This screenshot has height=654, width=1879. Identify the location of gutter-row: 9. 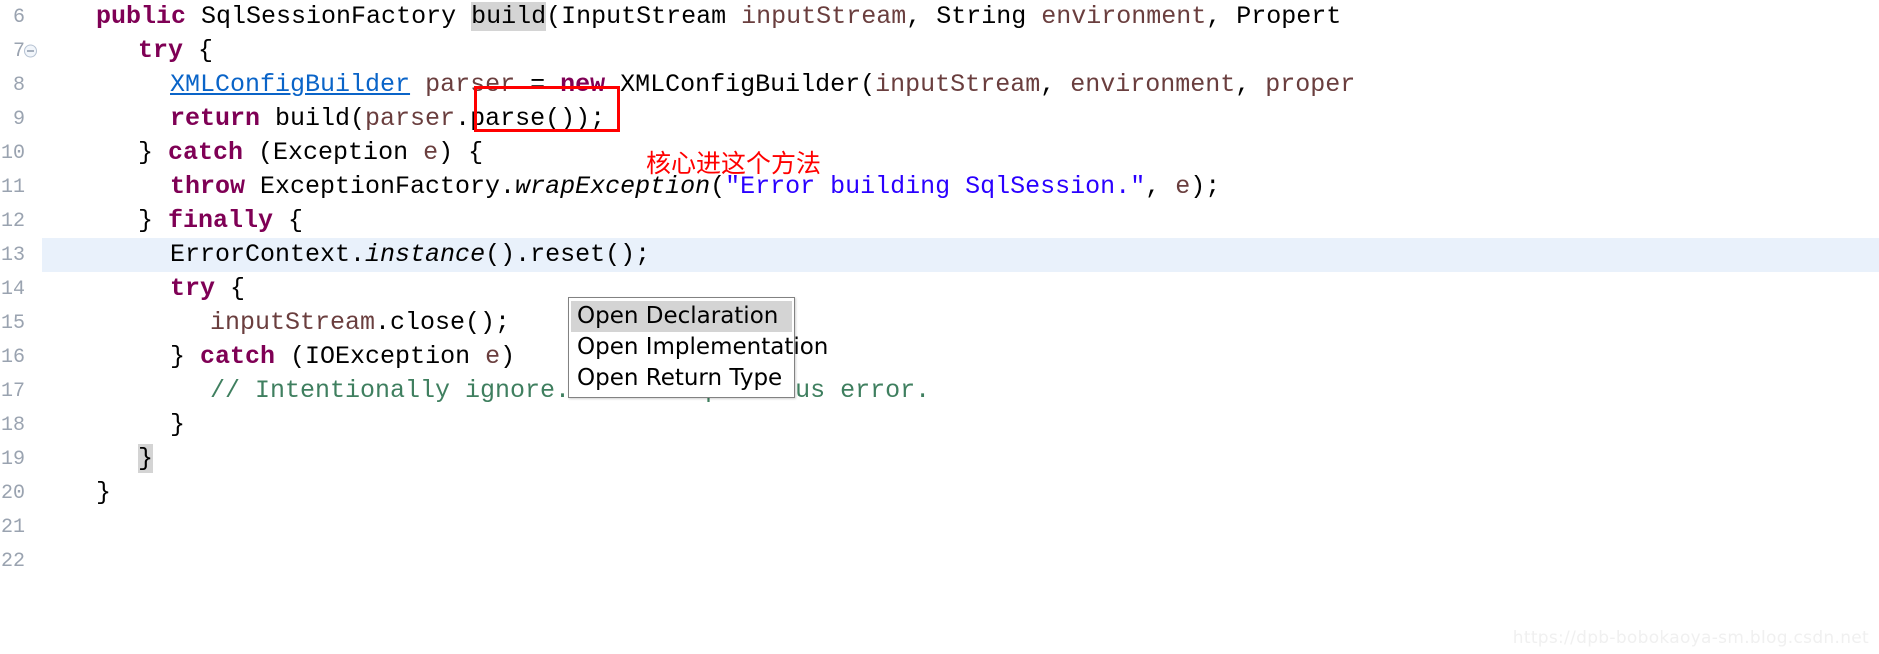
(21, 119).